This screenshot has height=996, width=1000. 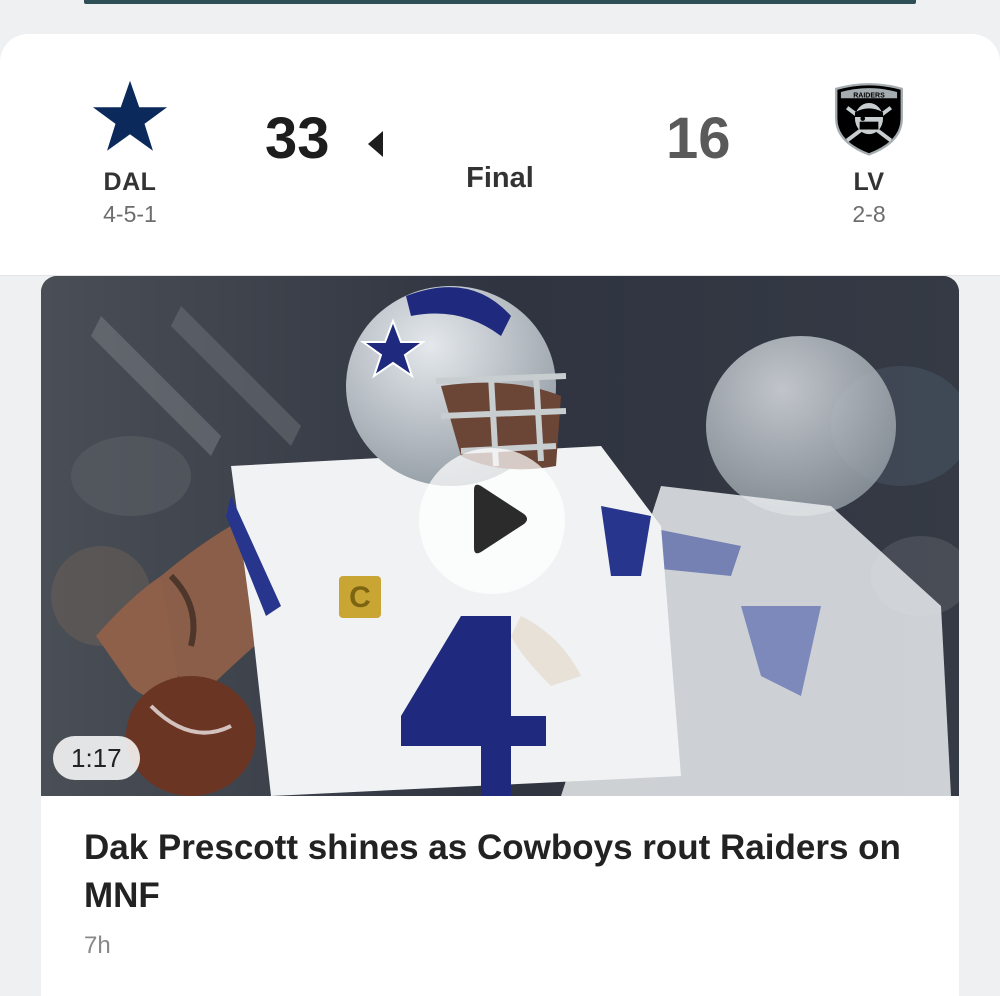 I want to click on story-timestamp: 7h, so click(x=97, y=945).